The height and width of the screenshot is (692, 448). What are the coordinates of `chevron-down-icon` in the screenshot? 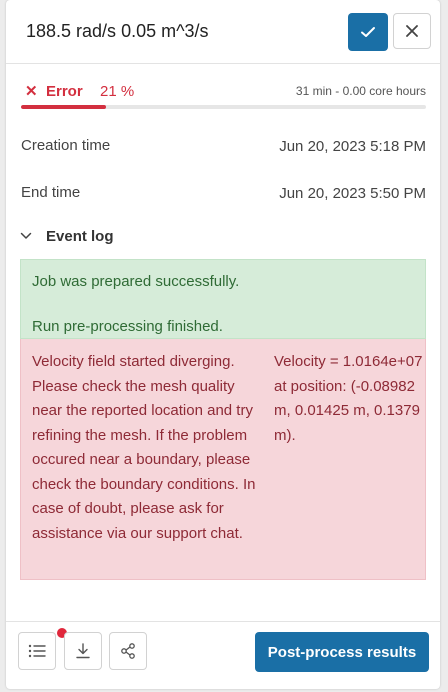 It's located at (26, 235).